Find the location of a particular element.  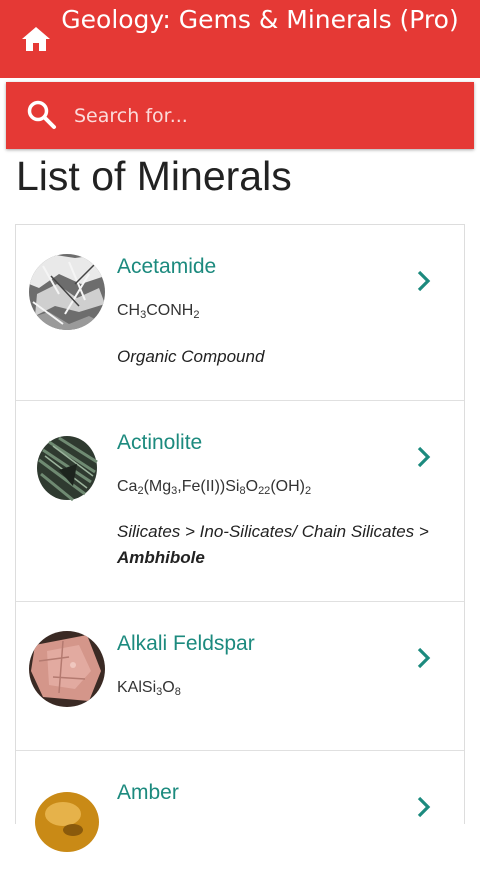

mineral-image-acetamide is located at coordinates (67, 292).